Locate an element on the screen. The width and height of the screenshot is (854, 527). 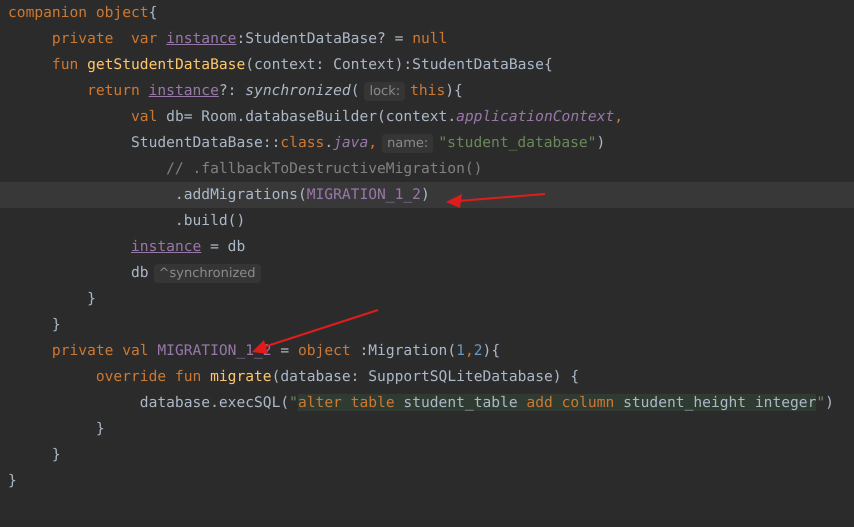
code-line: override fun migrate(database: SupportSQLiteDatabase) { is located at coordinates (337, 377).